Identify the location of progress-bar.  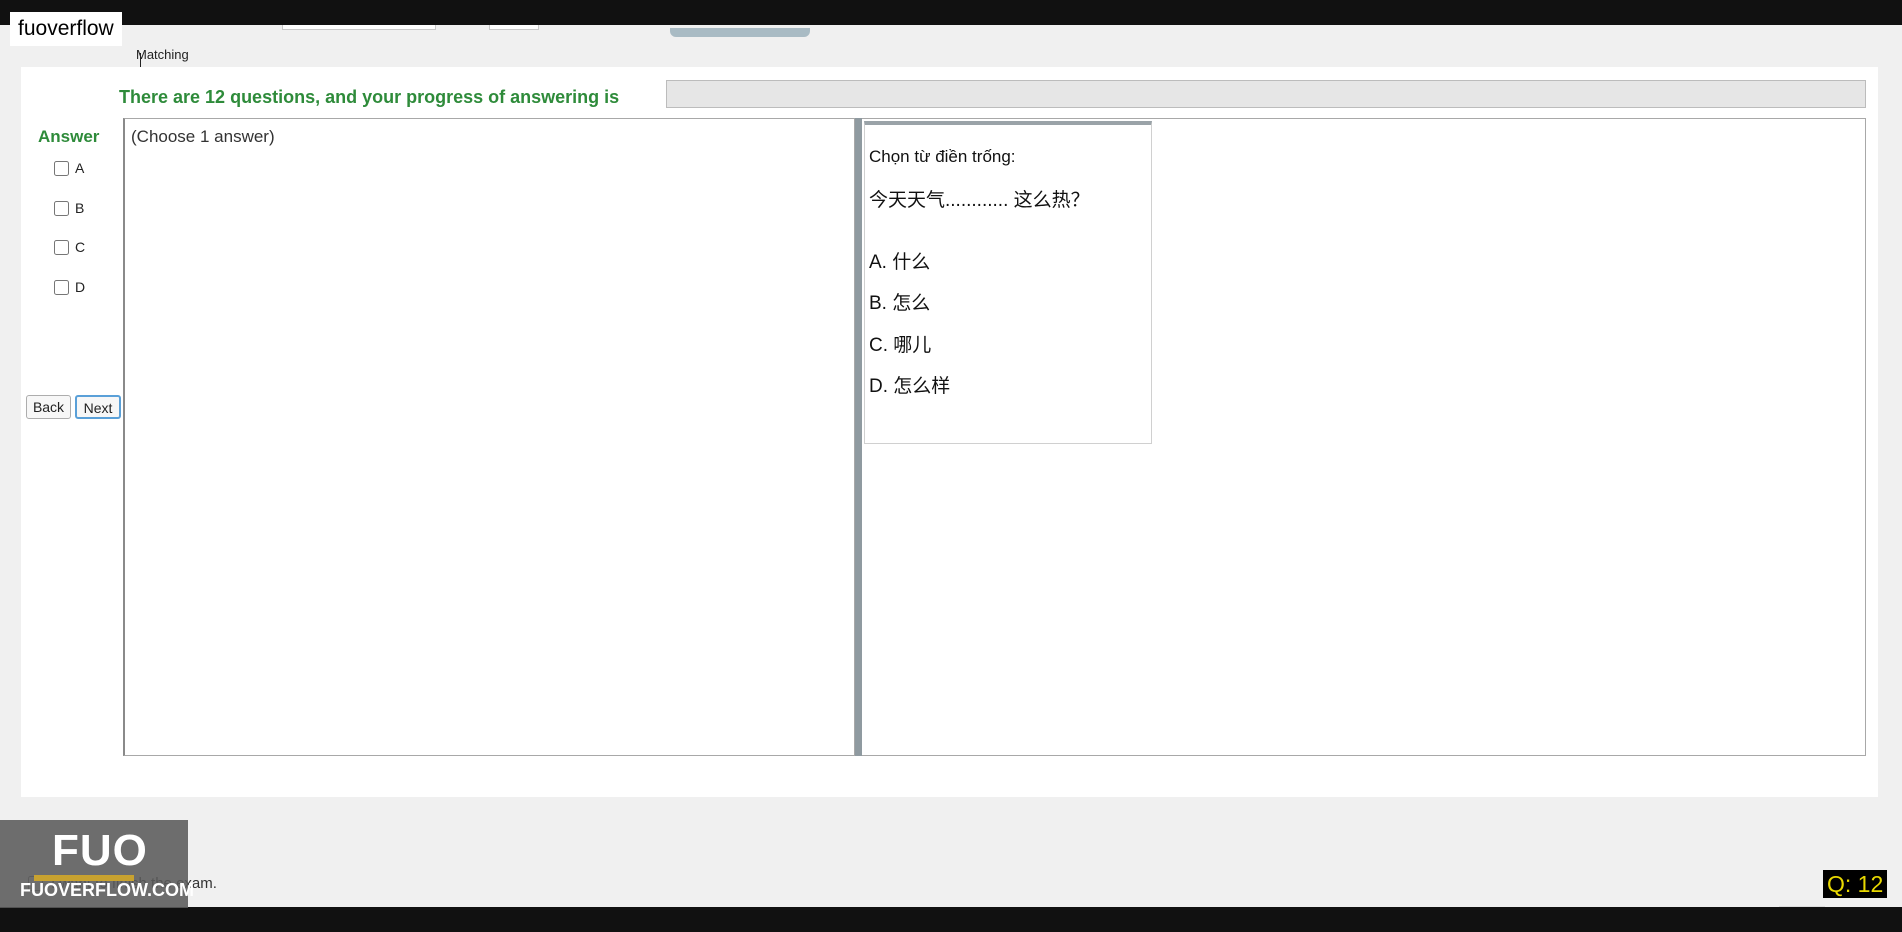
(1266, 94).